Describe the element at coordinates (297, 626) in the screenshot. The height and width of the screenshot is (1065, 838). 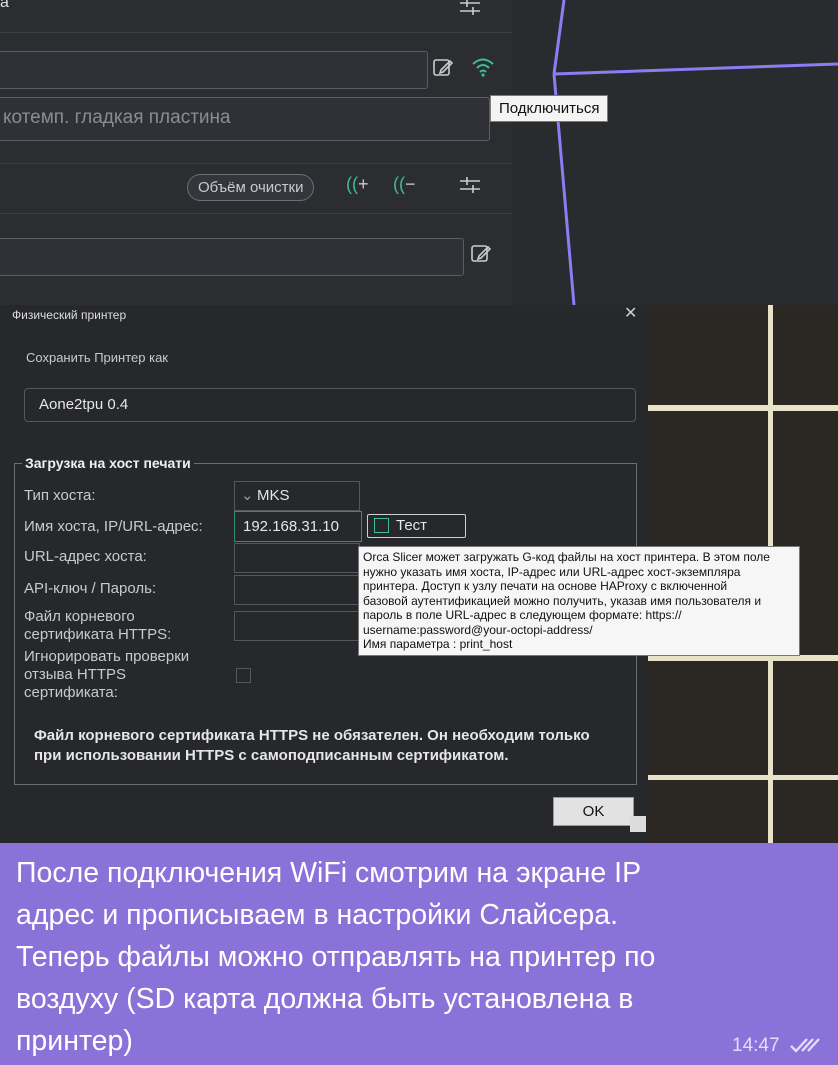
I see `cert-file-input` at that location.